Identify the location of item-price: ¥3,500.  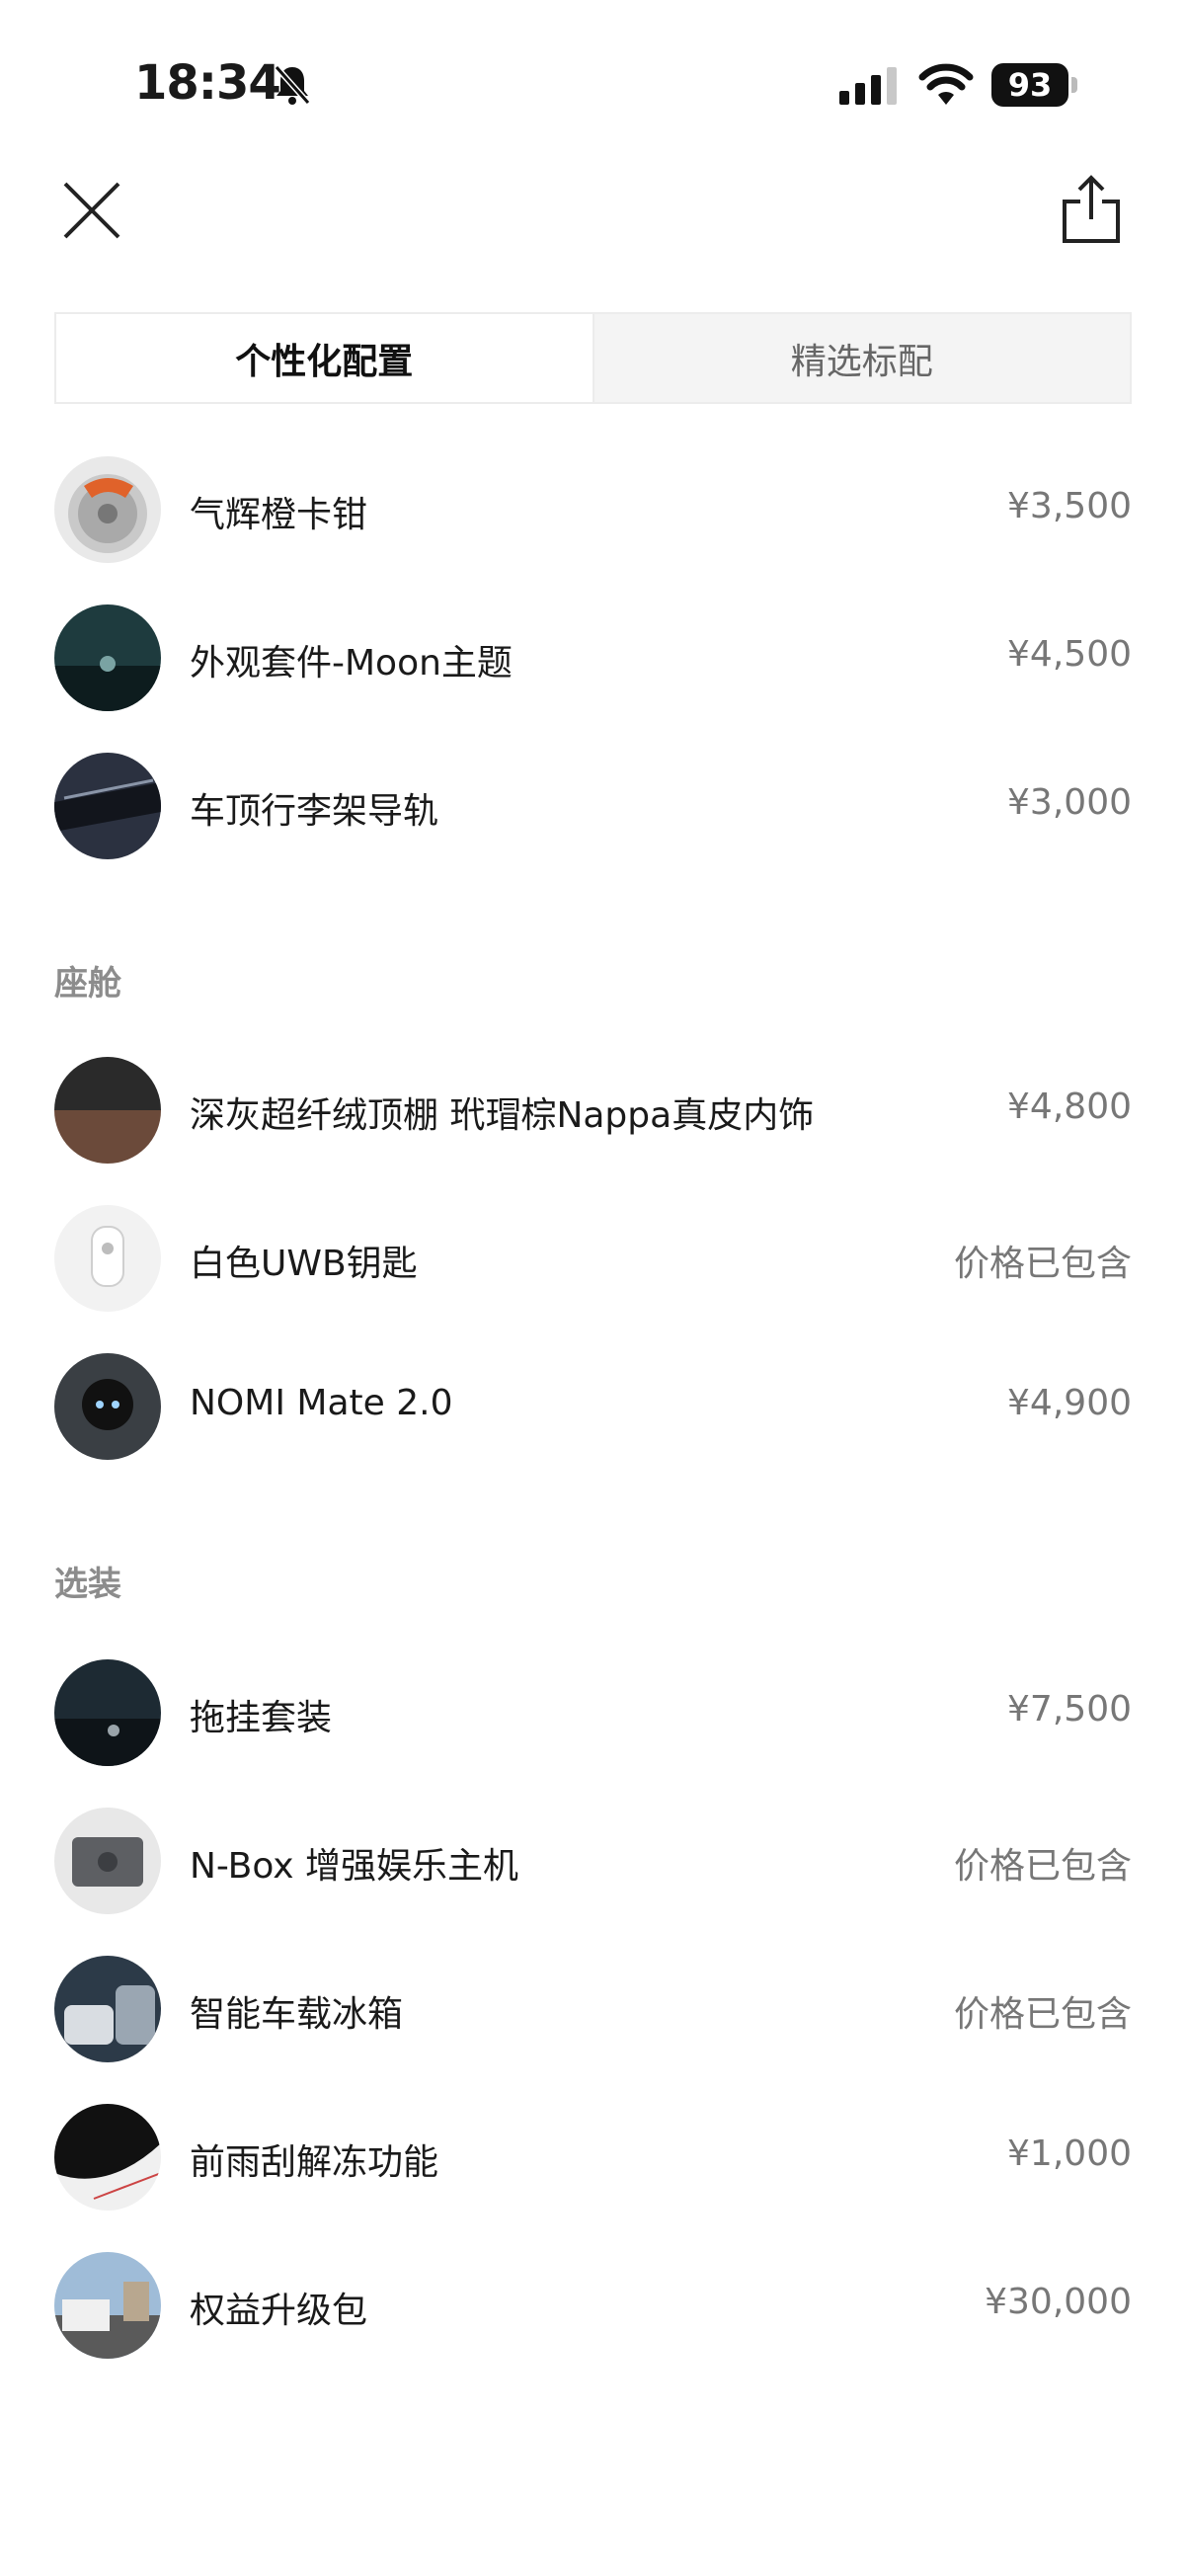
(1070, 506).